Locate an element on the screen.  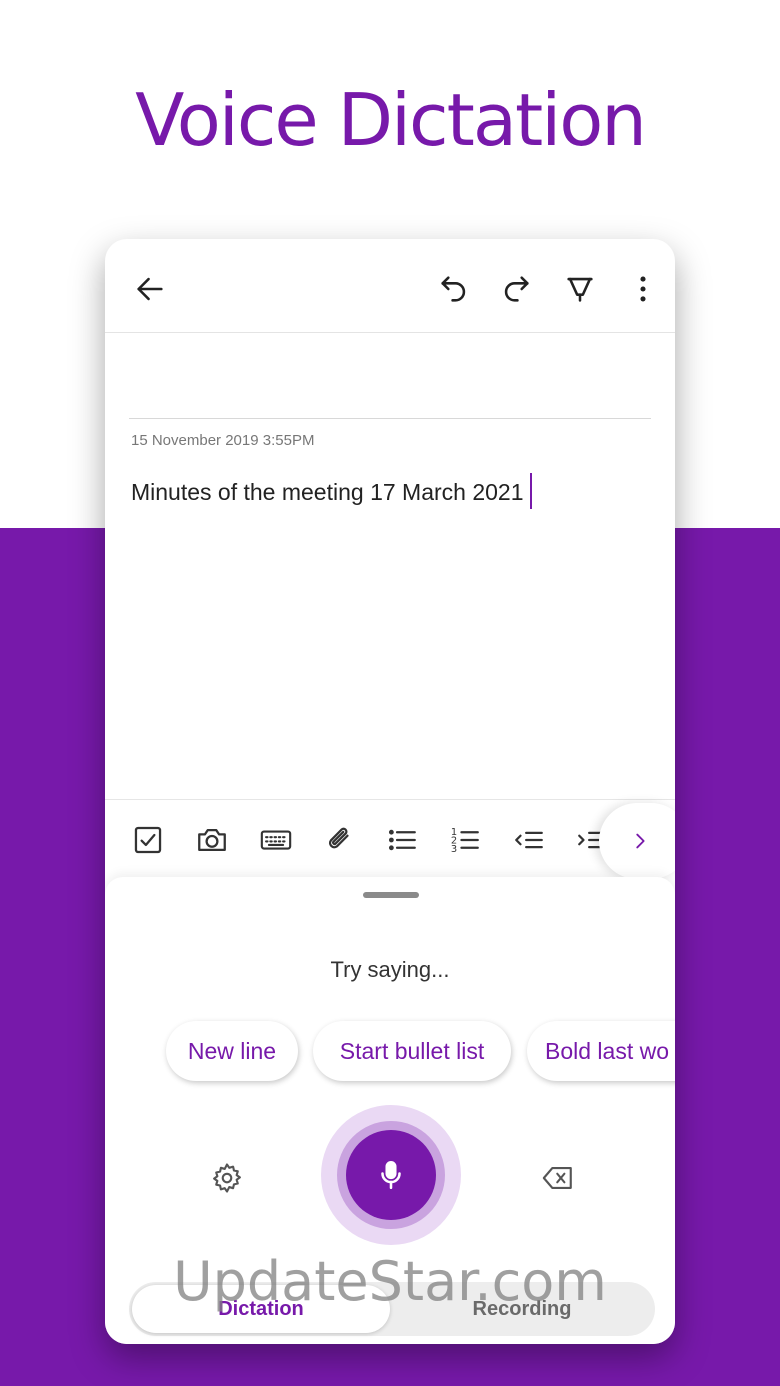
note-date: 15 November 2019 3:55PM is located at coordinates (223, 440).